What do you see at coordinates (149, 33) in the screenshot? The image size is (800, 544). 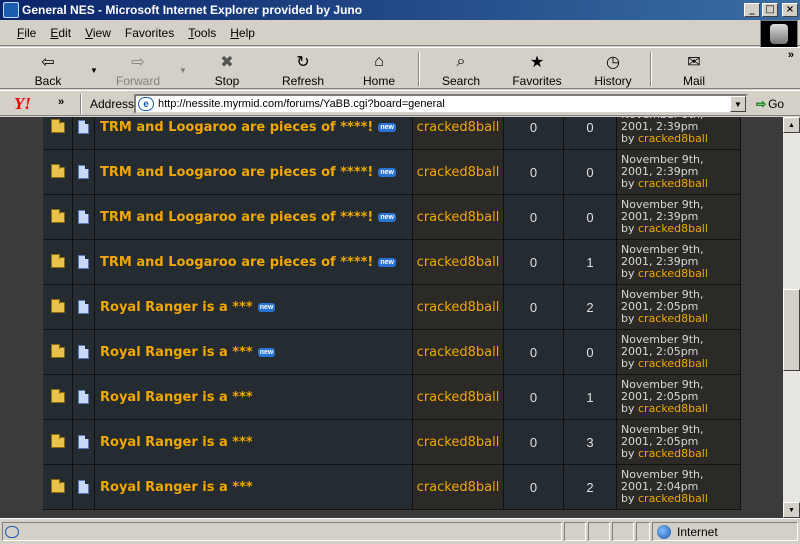 I see `menu-favorites: Favorites` at bounding box center [149, 33].